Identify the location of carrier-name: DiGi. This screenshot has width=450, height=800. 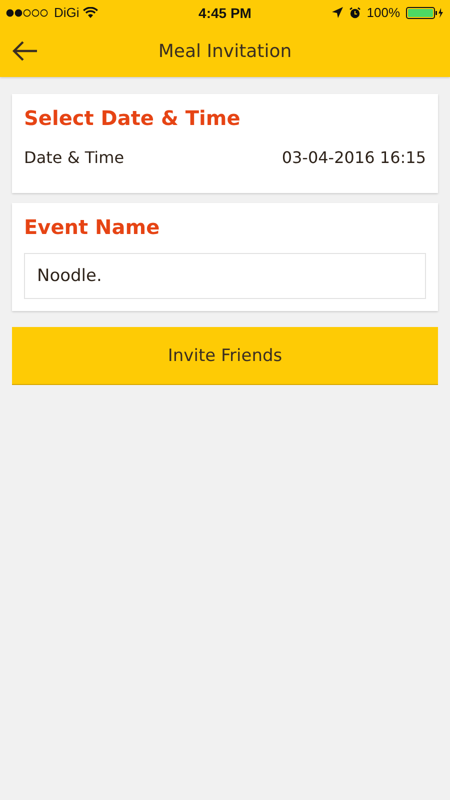
(67, 12).